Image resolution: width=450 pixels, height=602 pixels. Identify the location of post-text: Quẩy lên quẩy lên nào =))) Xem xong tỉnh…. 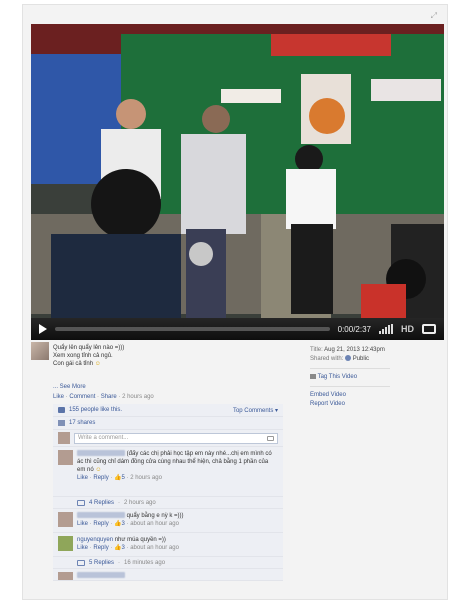
(88, 356).